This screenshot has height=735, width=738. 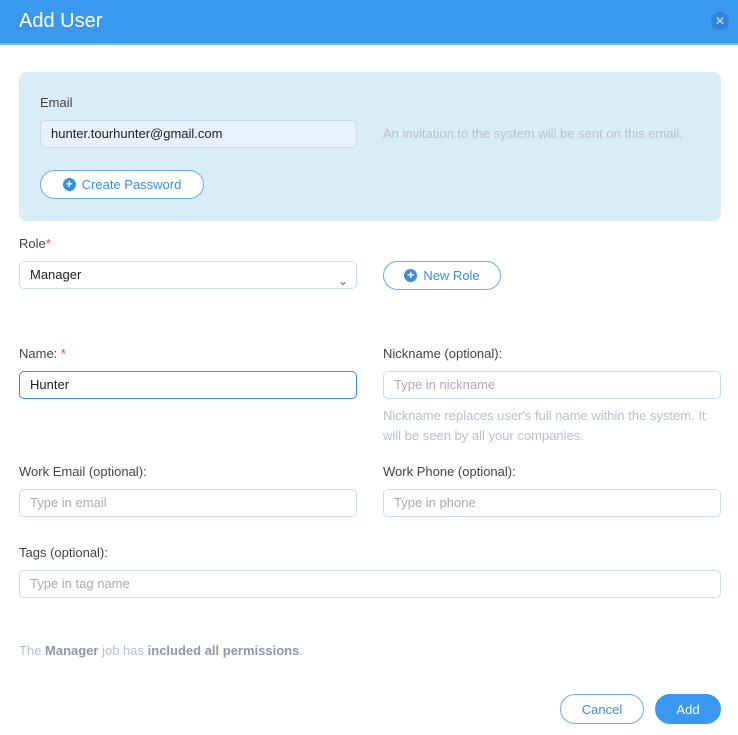 What do you see at coordinates (131, 184) in the screenshot?
I see `create-password-label: Create Password` at bounding box center [131, 184].